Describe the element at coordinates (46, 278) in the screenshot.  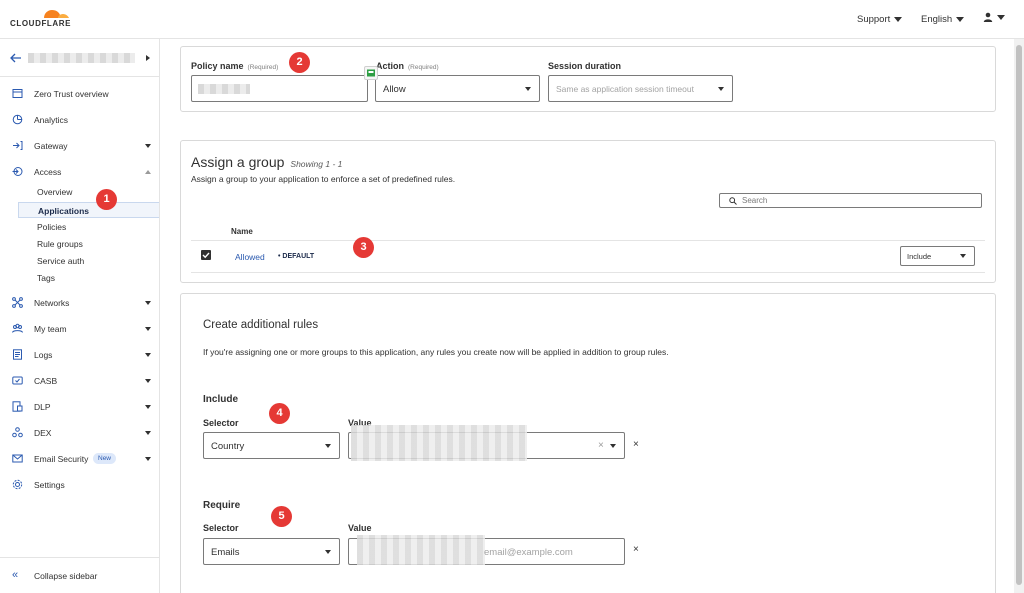
I see `sidebar-subitem-label: Tags` at that location.